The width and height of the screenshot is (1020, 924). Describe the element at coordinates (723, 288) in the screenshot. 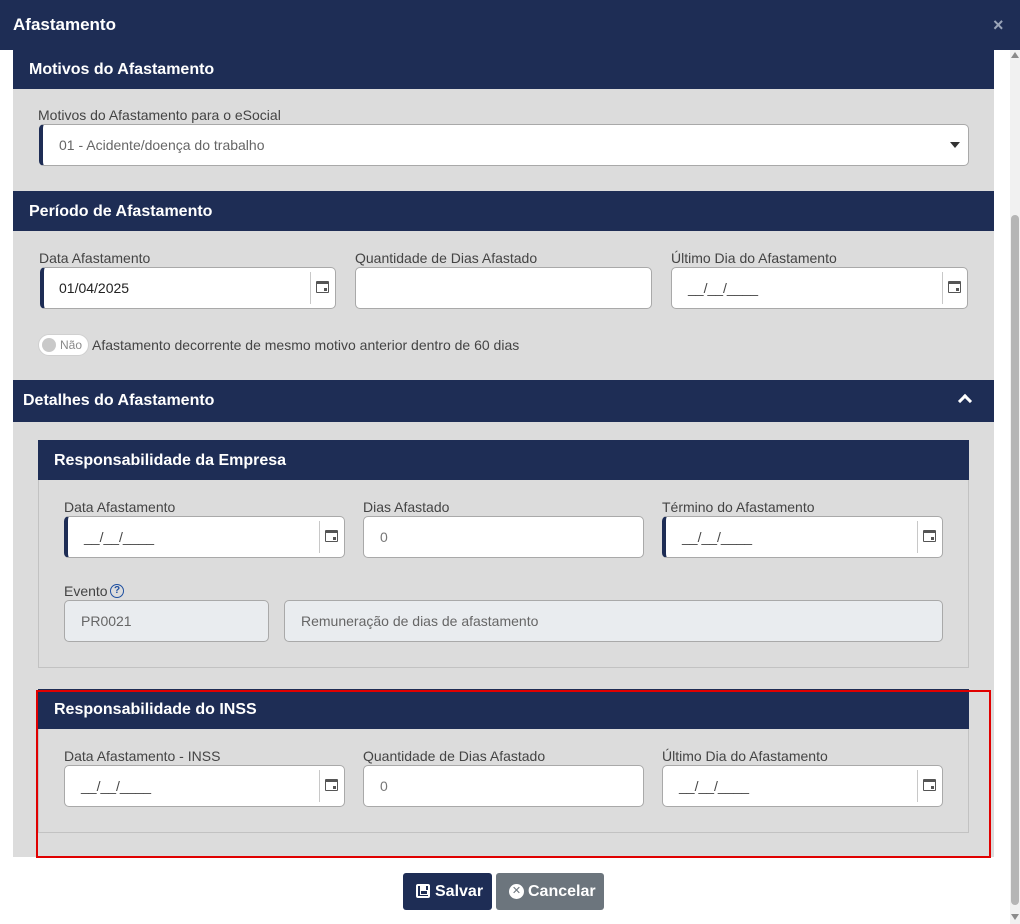

I see `periodo-ultimo-value: __/__/____` at that location.